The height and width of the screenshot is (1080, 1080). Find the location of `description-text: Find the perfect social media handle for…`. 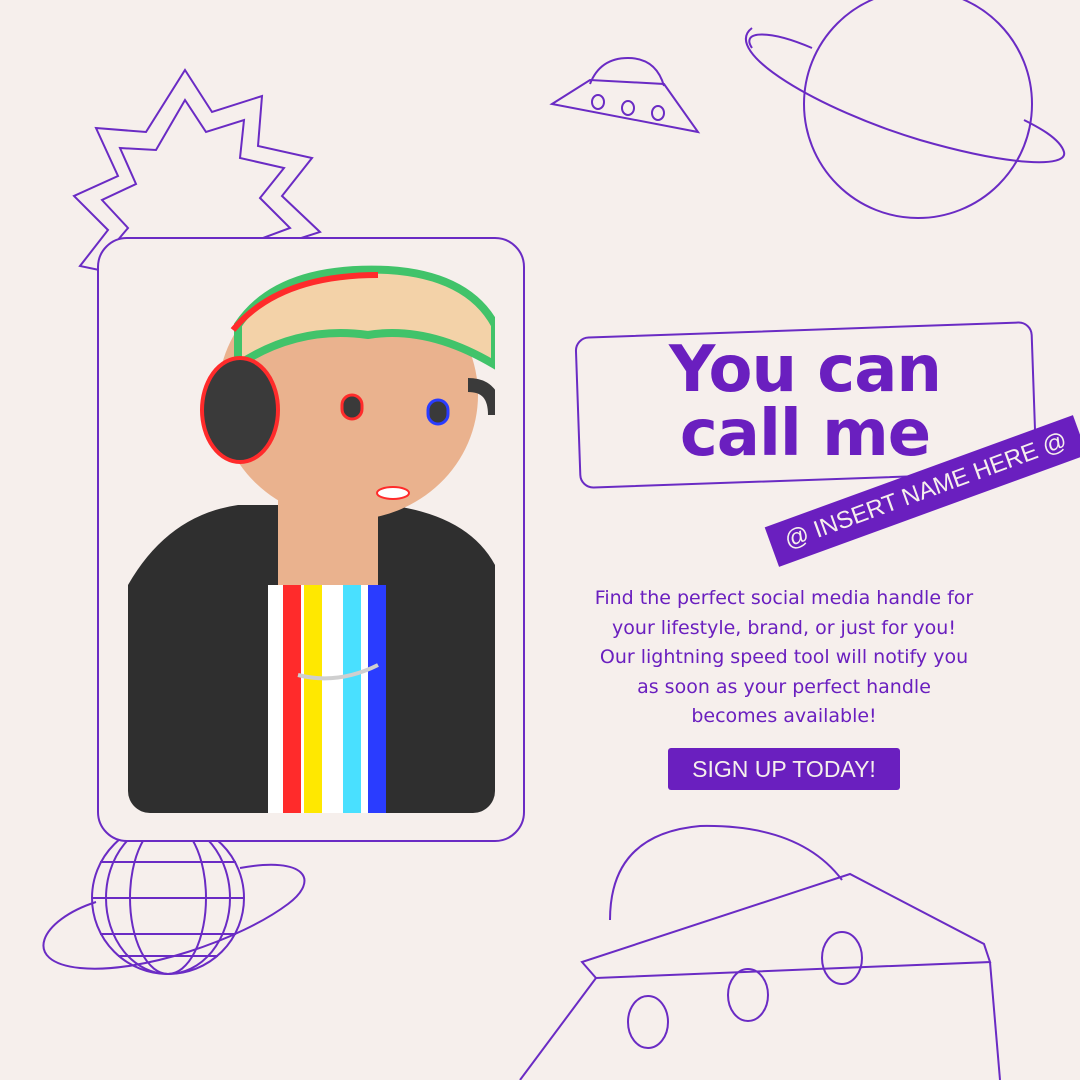

description-text: Find the perfect social media handle for… is located at coordinates (784, 657).